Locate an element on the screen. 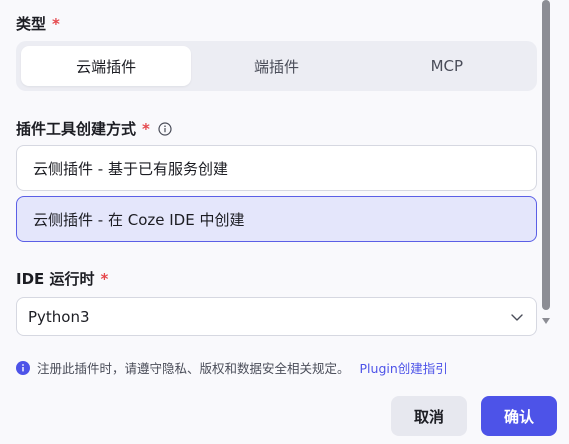 Image resolution: width=569 pixels, height=444 pixels. creation-method-label: 插件工具创建方式 * is located at coordinates (94, 128).